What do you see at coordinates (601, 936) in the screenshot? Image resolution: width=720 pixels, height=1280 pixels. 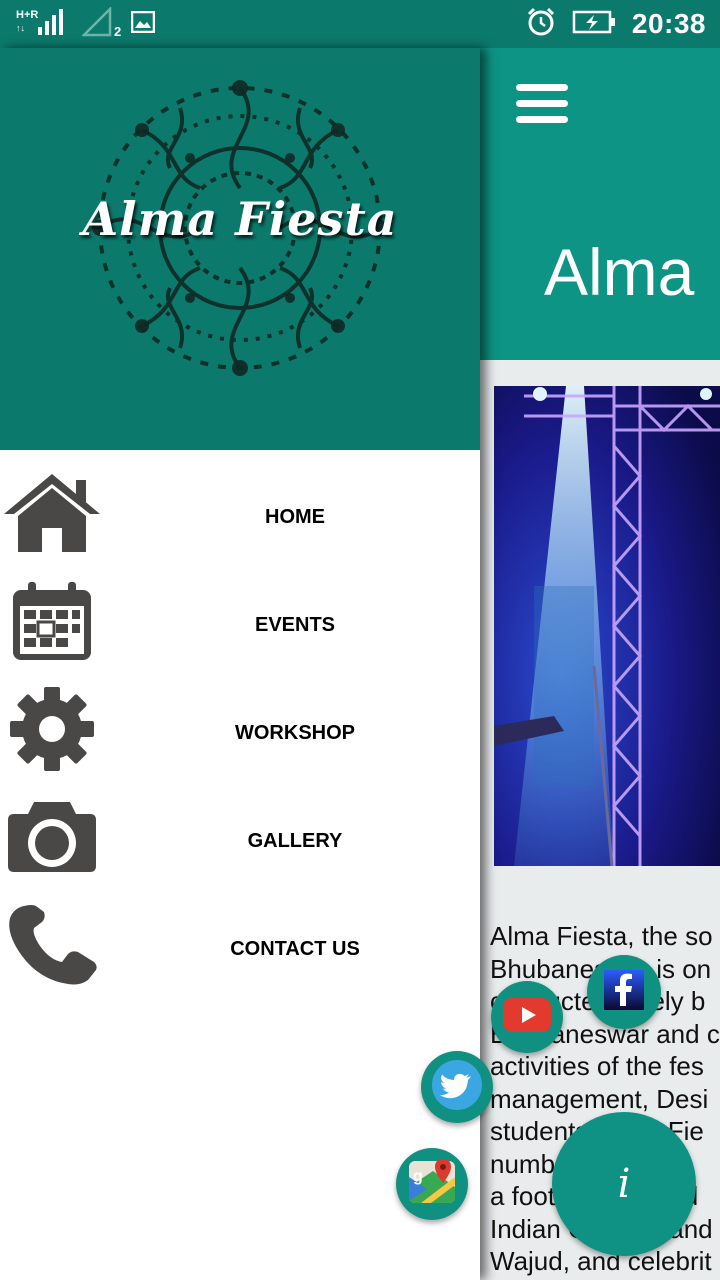 I see `about-line: Alma Fiesta, the so` at bounding box center [601, 936].